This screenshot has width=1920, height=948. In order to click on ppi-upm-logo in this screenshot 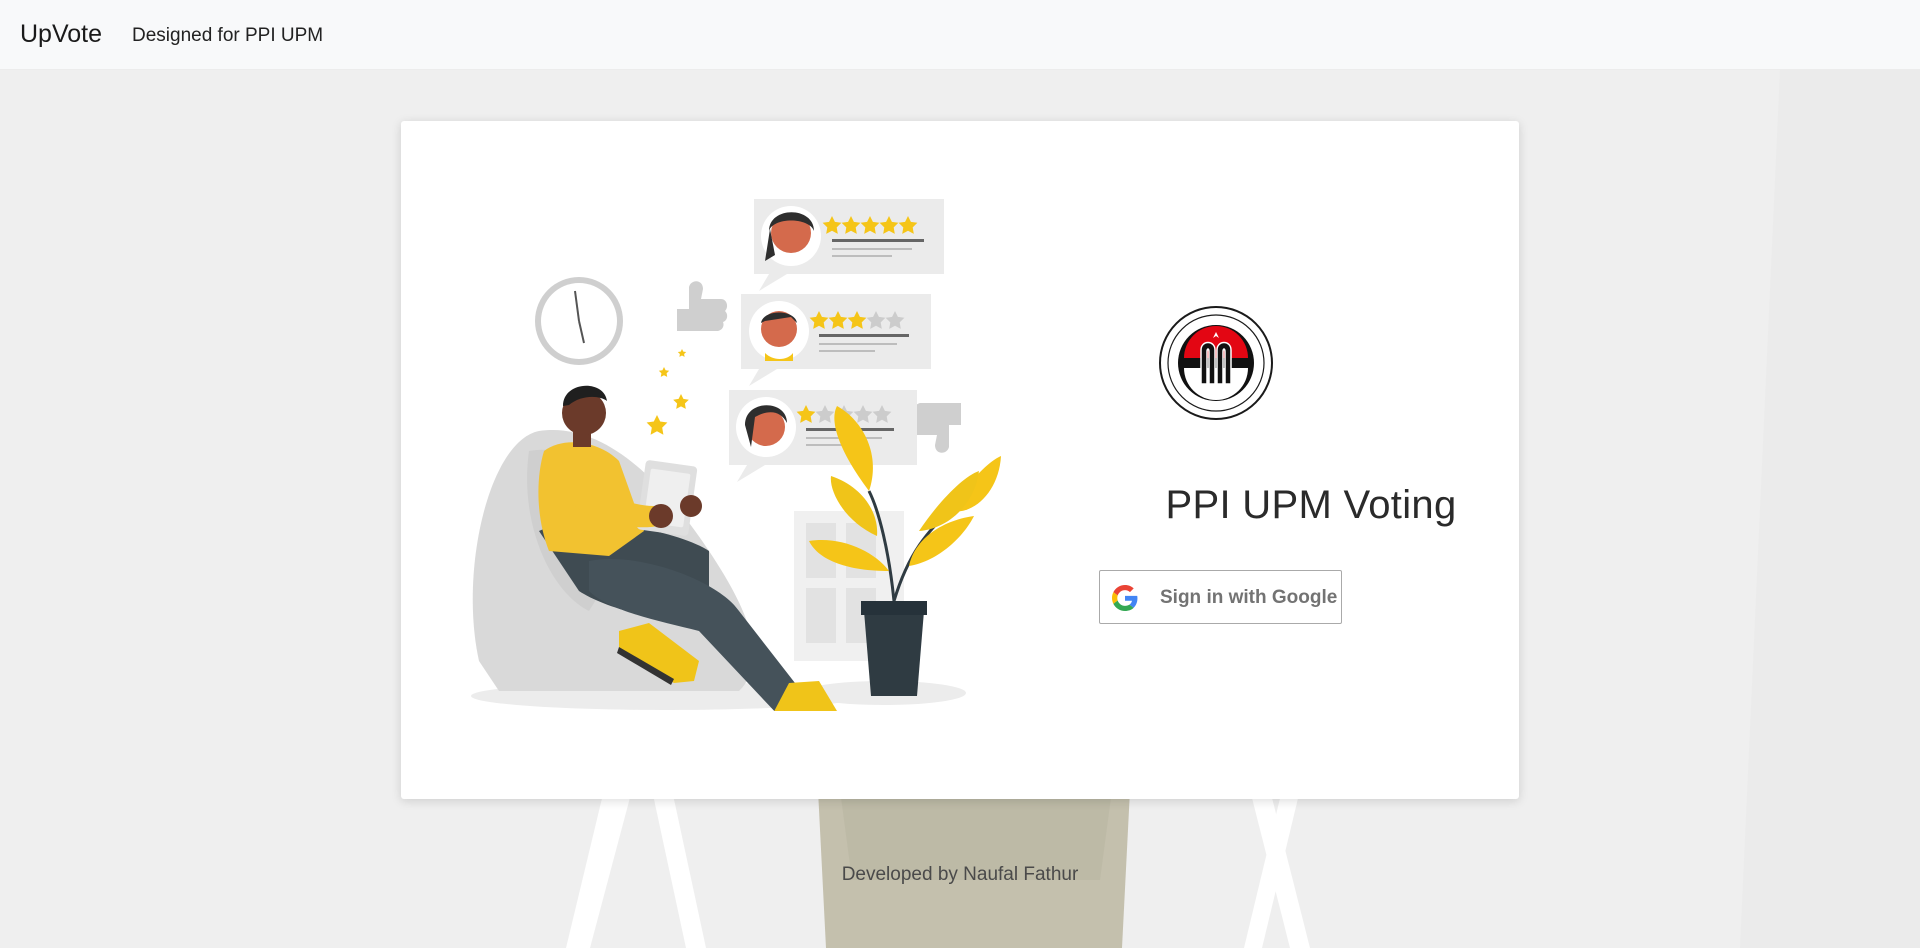, I will do `click(1216, 363)`.